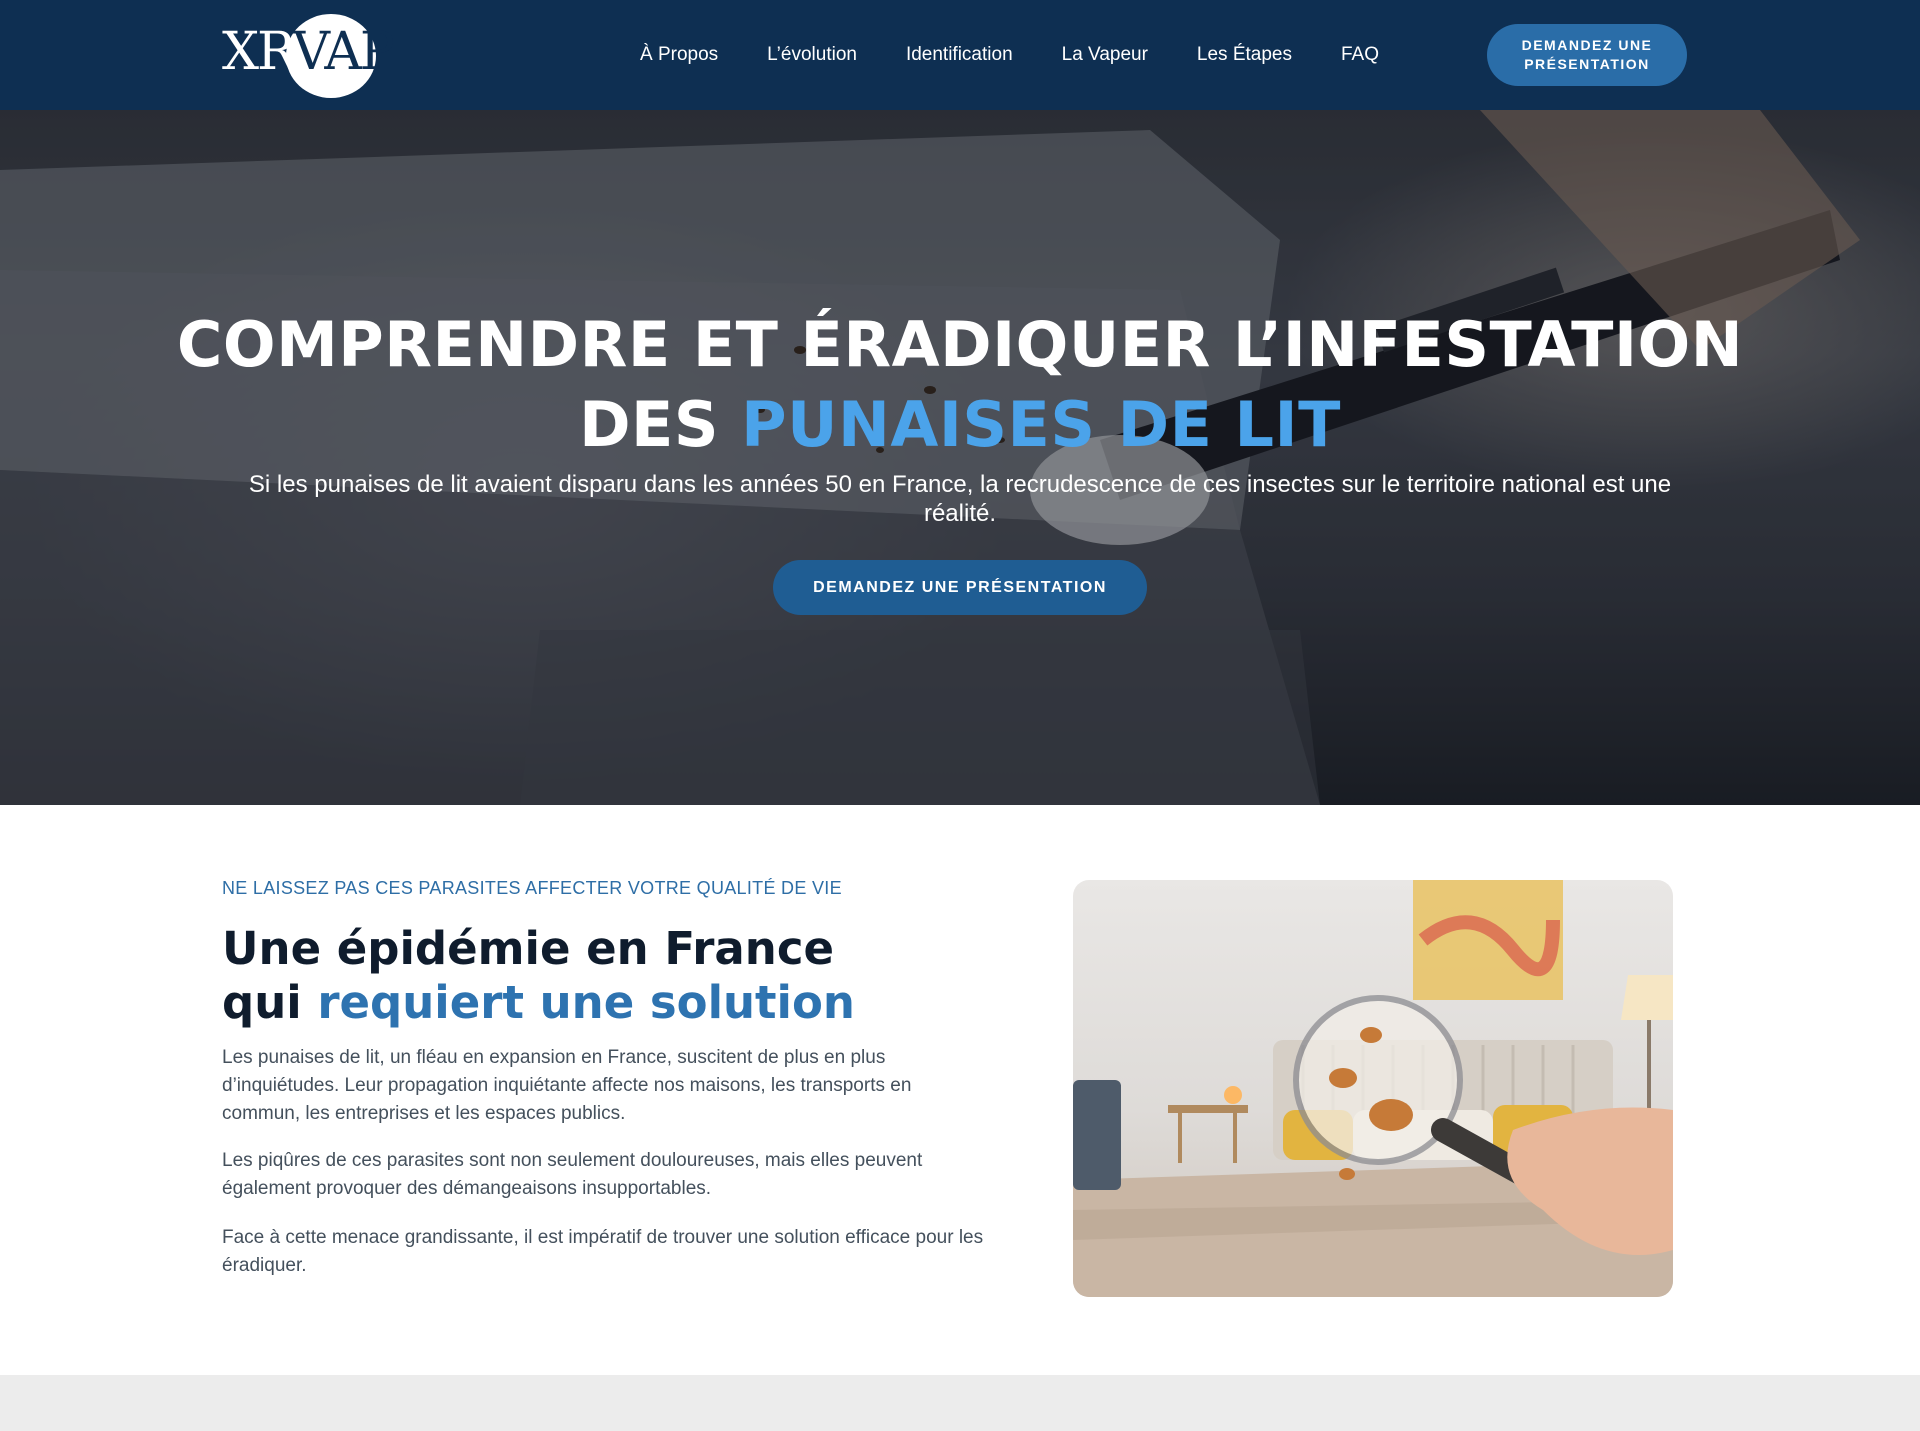 The image size is (1920, 1431). I want to click on logo-wordmark: XRVAP, so click(308, 52).